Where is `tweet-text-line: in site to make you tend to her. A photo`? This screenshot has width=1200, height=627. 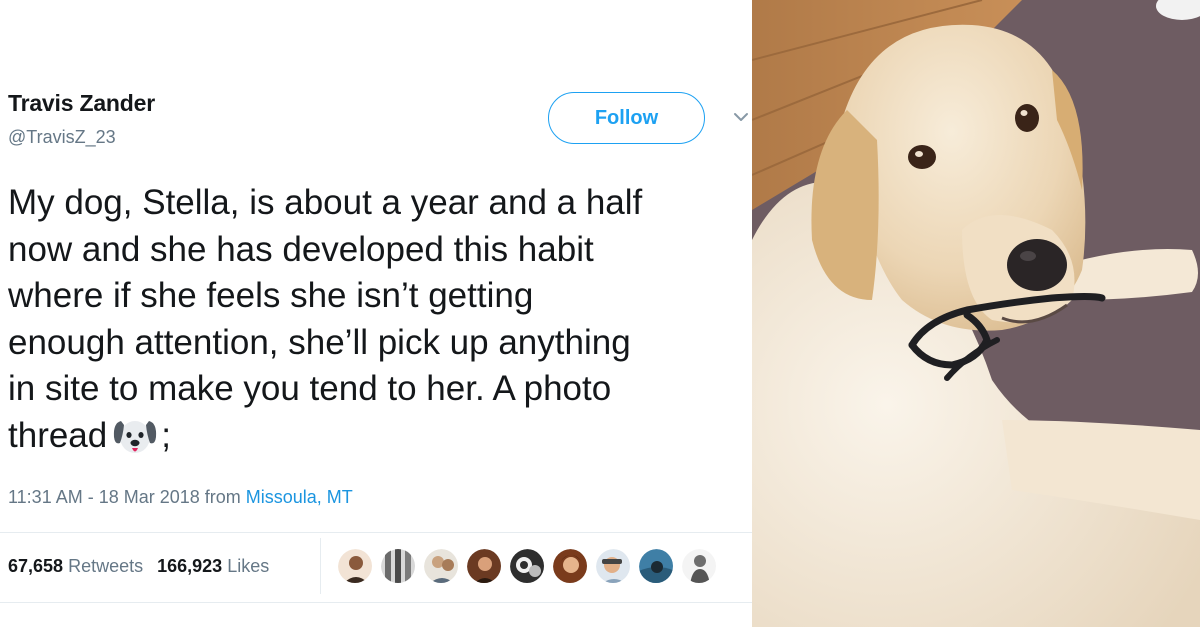
tweet-text-line: in site to make you tend to her. A photo is located at coordinates (310, 388).